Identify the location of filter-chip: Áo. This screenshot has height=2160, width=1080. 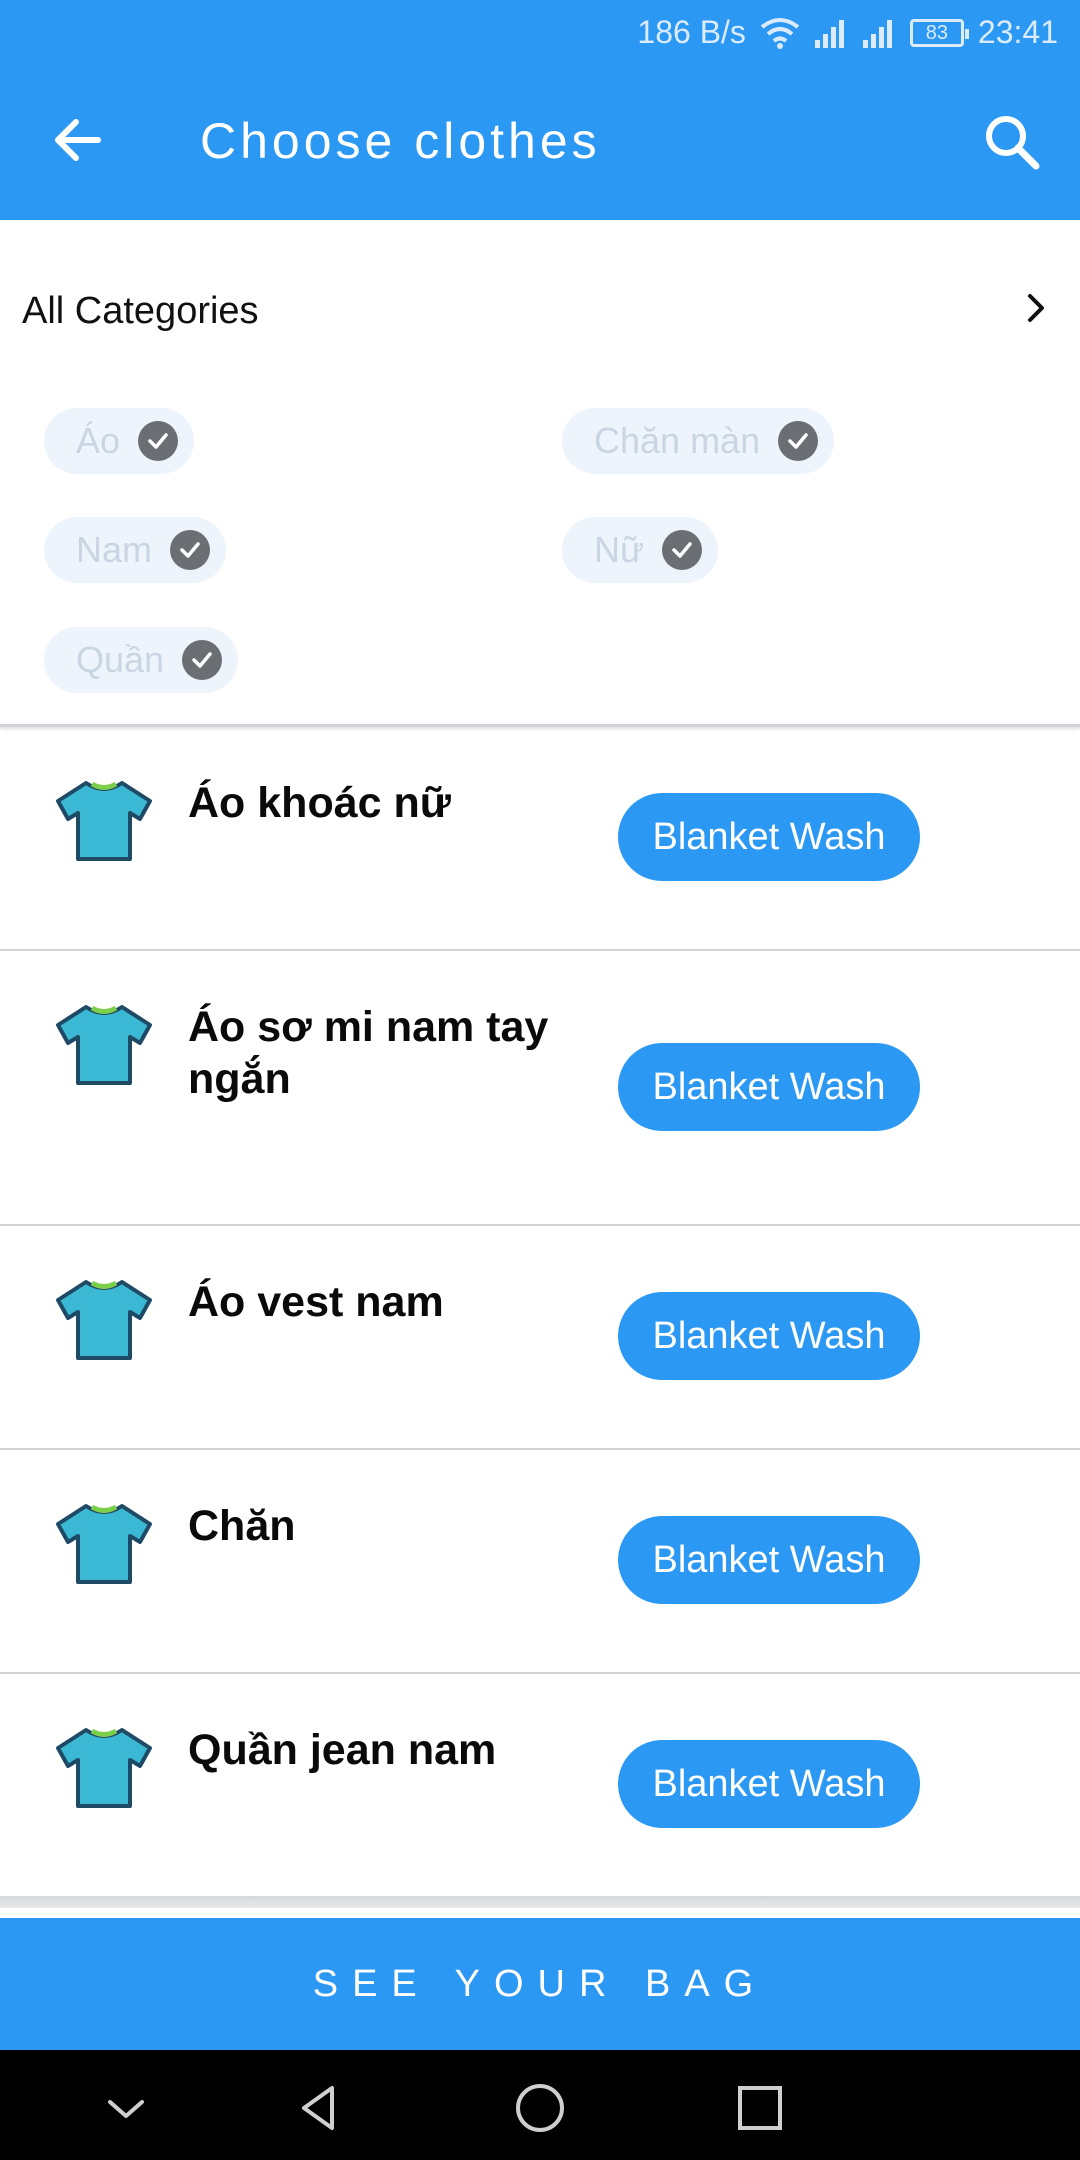
(119, 441).